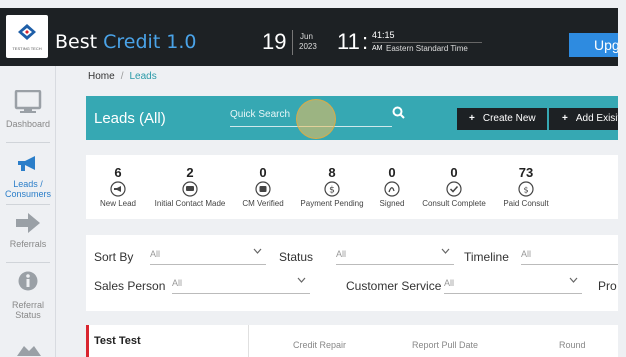 The image size is (626, 357). Describe the element at coordinates (117, 341) in the screenshot. I see `lead-name: Test Test` at that location.